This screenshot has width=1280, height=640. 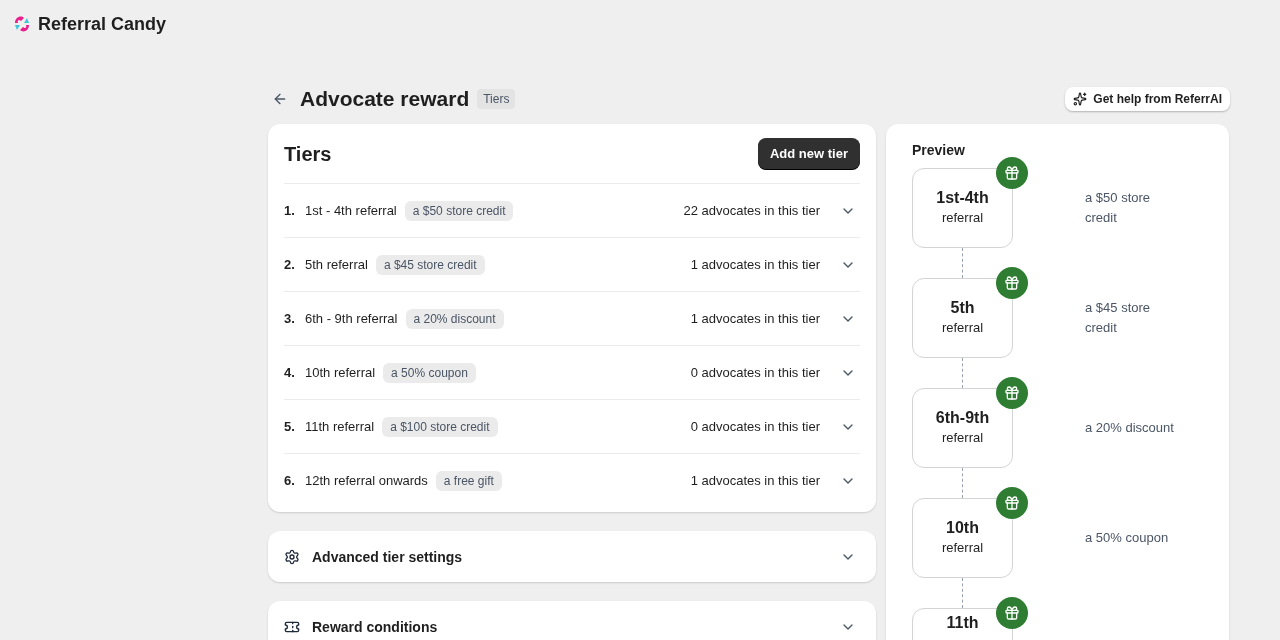 I want to click on step-reward: a 50% coupon, so click(x=1127, y=538).